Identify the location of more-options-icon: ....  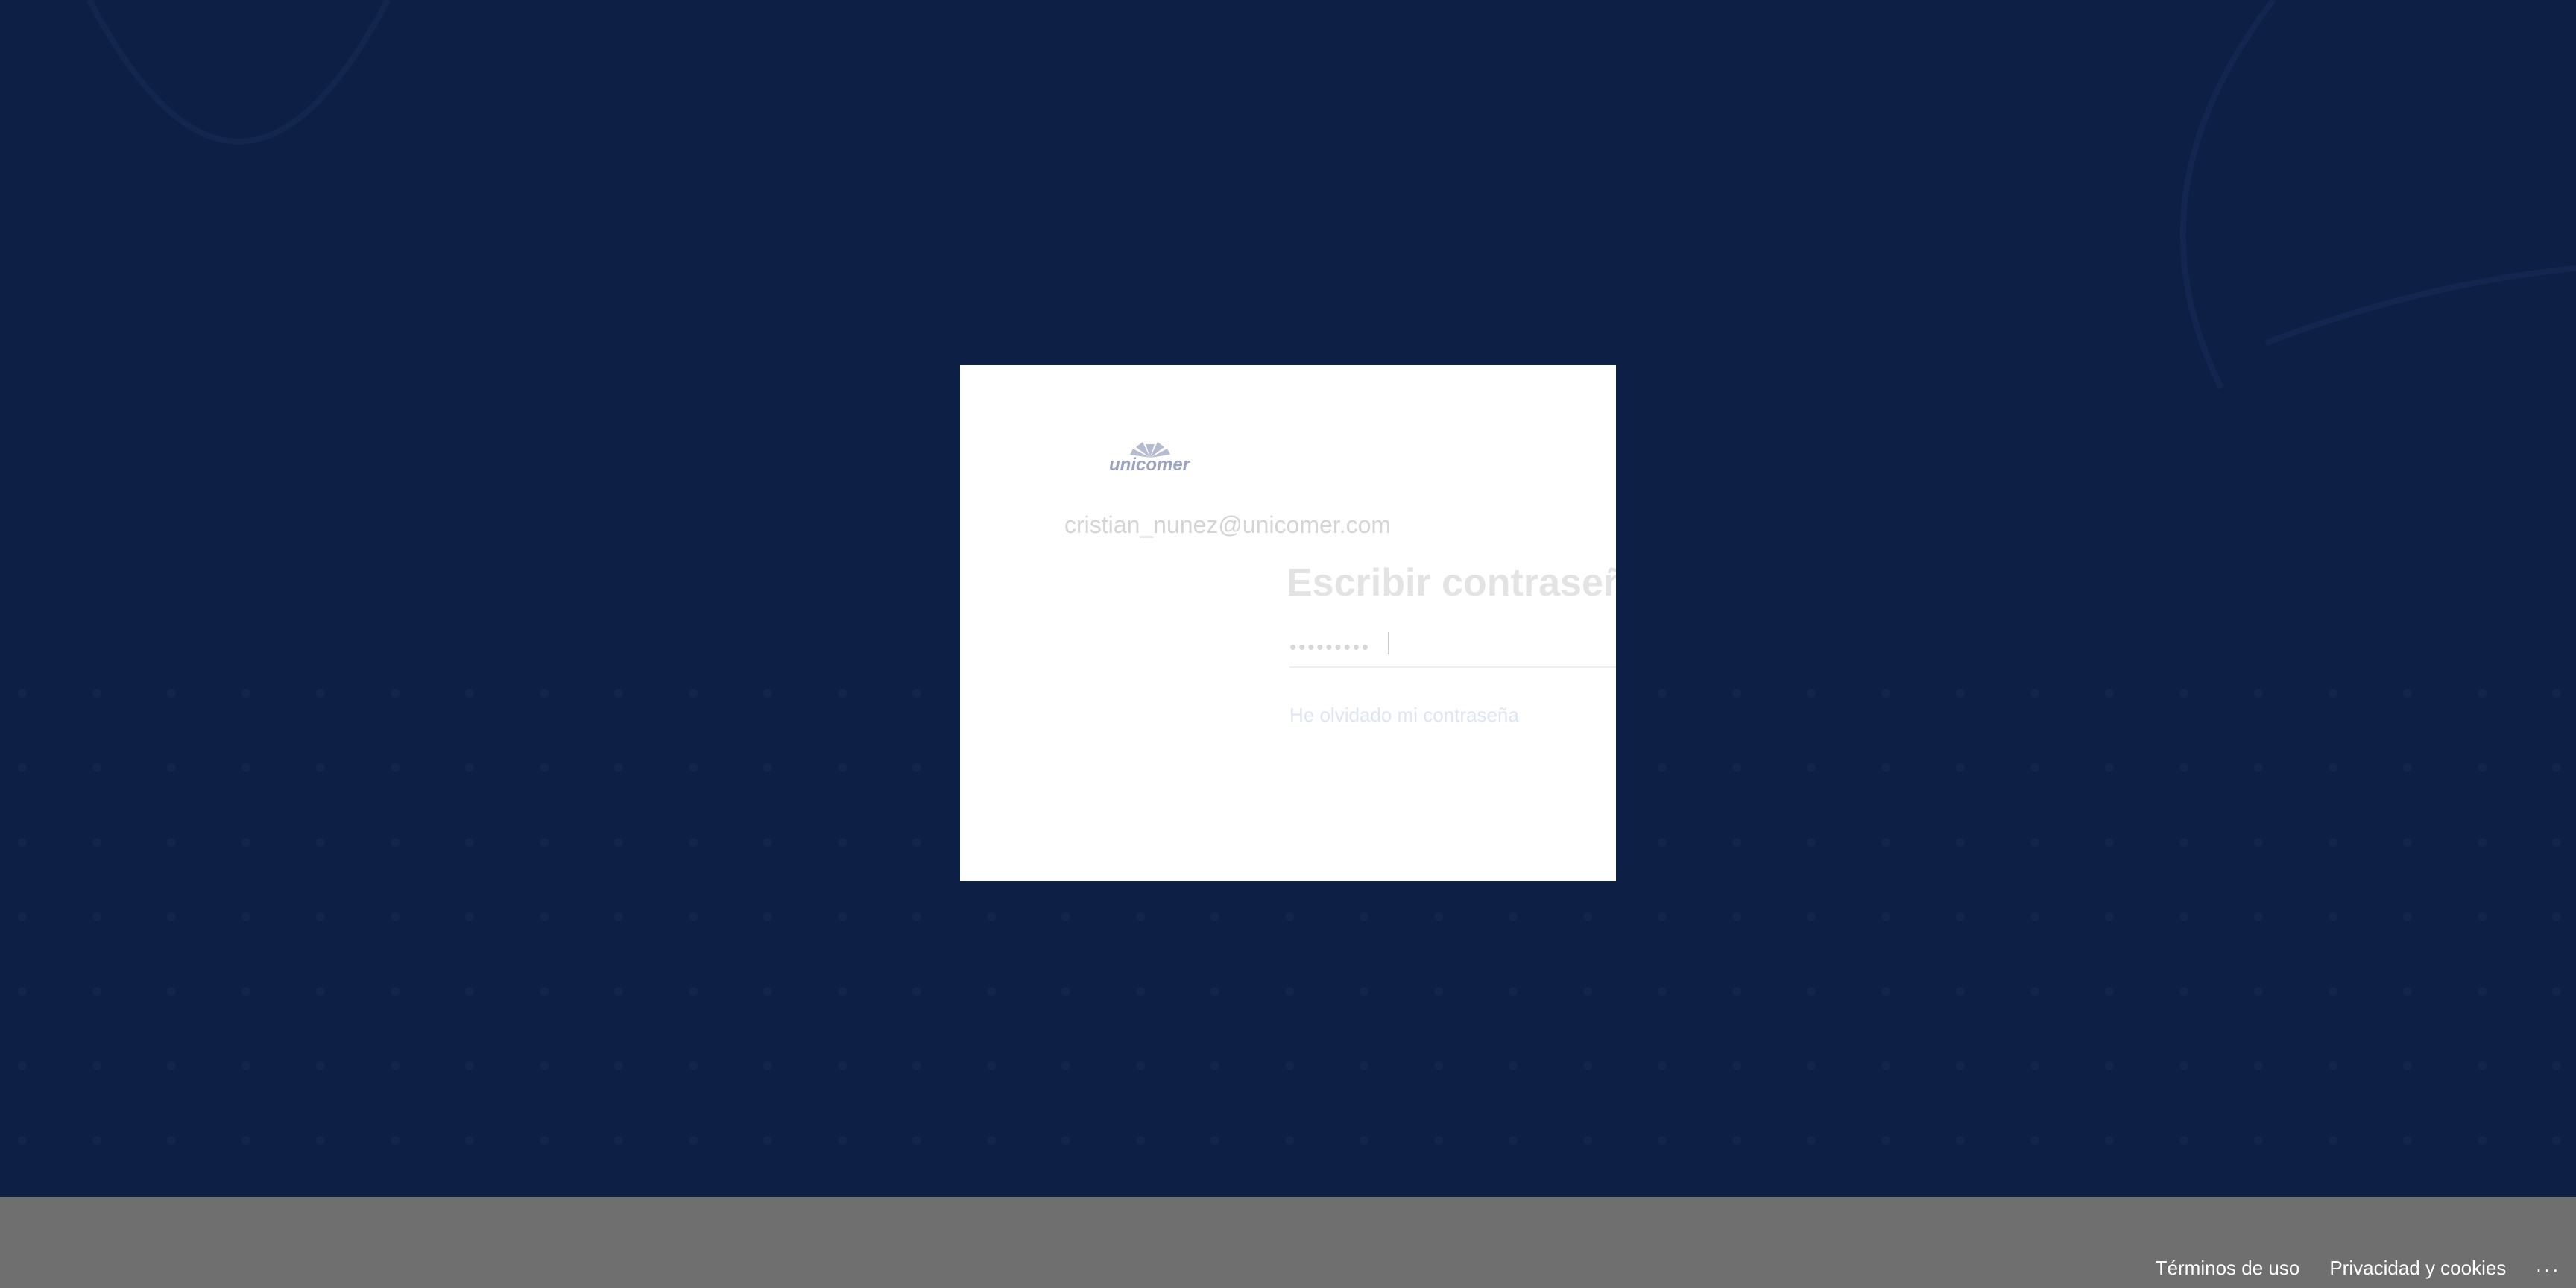
(2549, 1265).